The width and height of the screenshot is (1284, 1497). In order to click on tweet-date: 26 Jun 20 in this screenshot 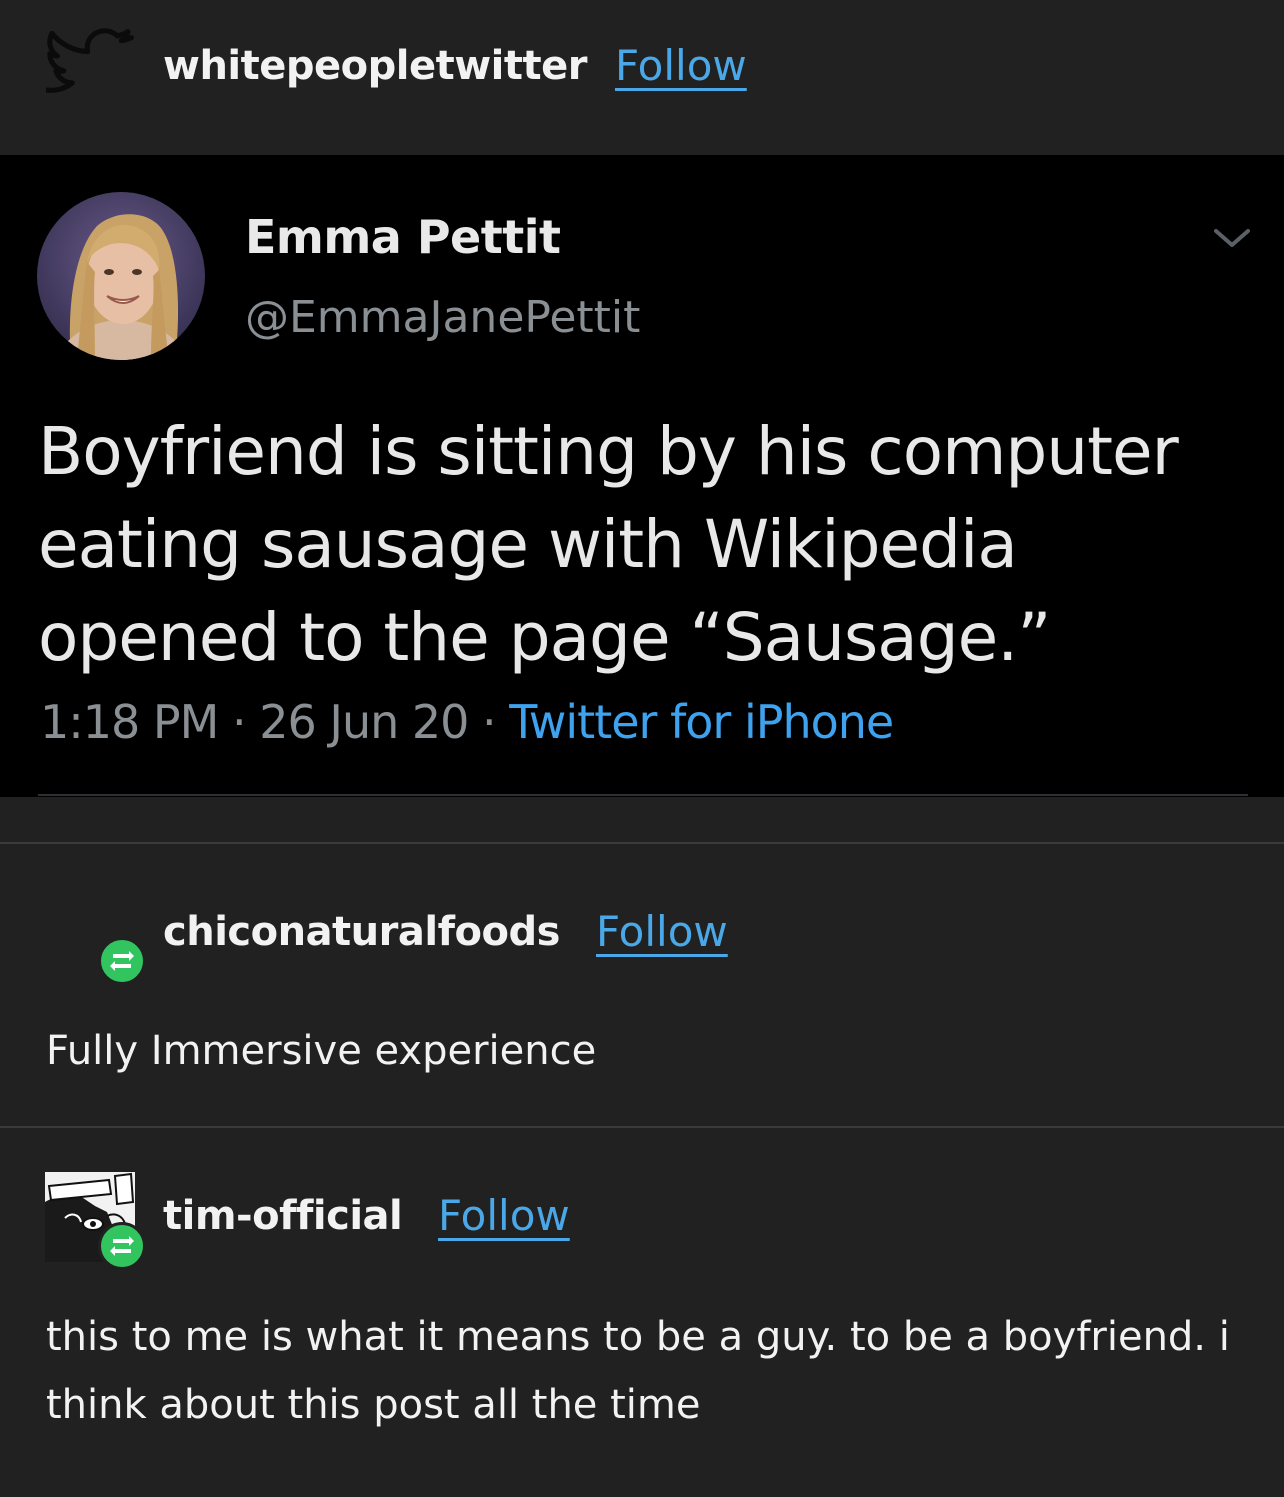, I will do `click(364, 722)`.